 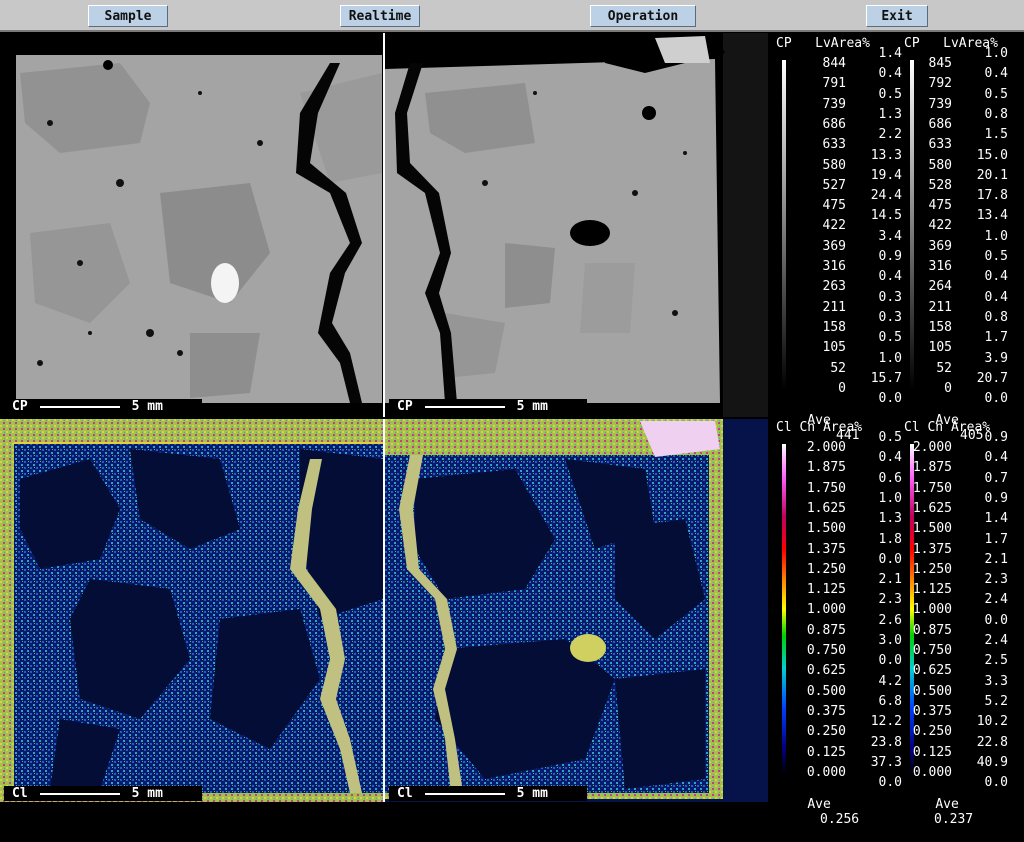 I want to click on legend-level: 1.875, so click(x=826, y=468).